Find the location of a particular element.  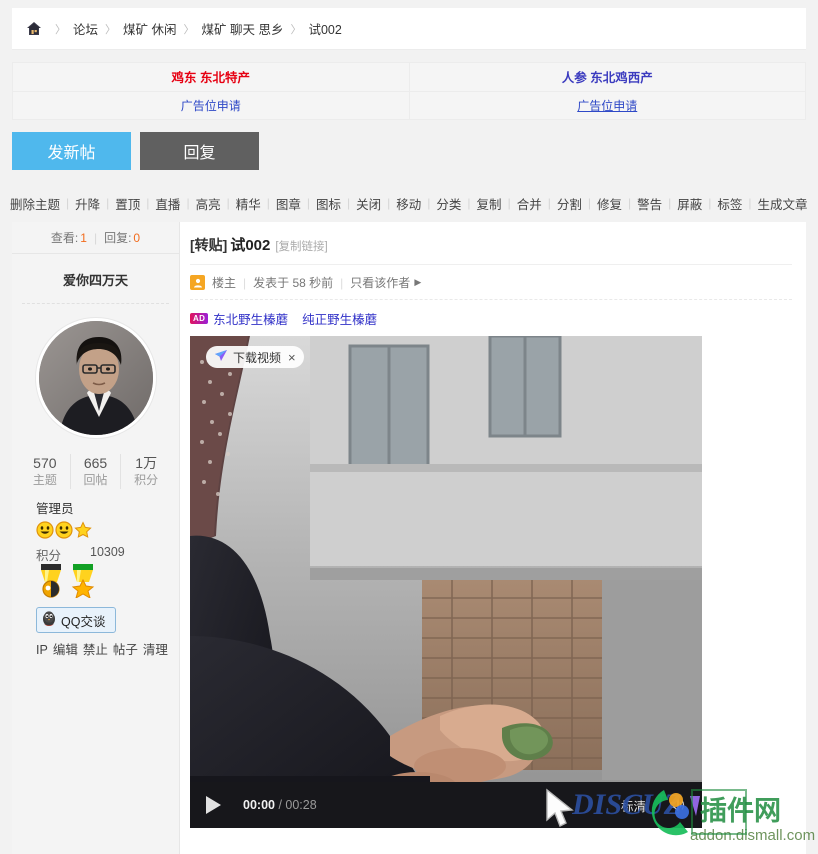

download-video-pill: 下载视频 × is located at coordinates (255, 357).